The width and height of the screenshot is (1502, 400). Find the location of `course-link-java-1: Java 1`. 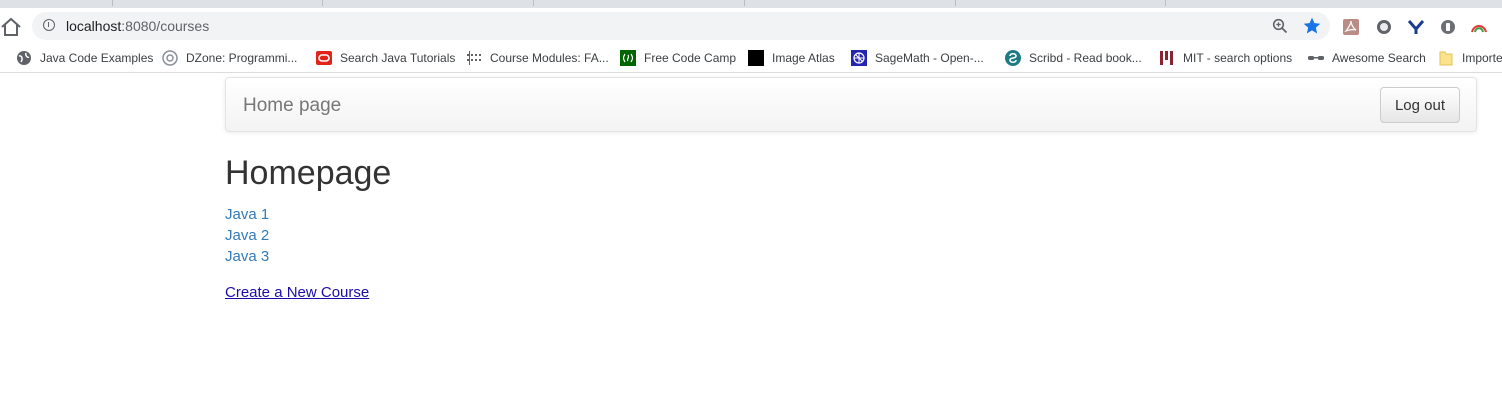

course-link-java-1: Java 1 is located at coordinates (247, 214).